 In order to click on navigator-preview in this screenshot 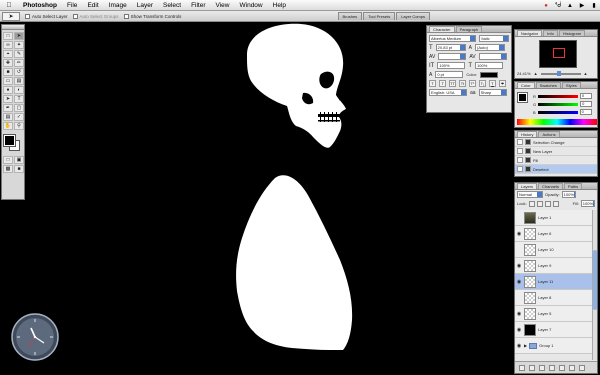, I will do `click(558, 54)`.